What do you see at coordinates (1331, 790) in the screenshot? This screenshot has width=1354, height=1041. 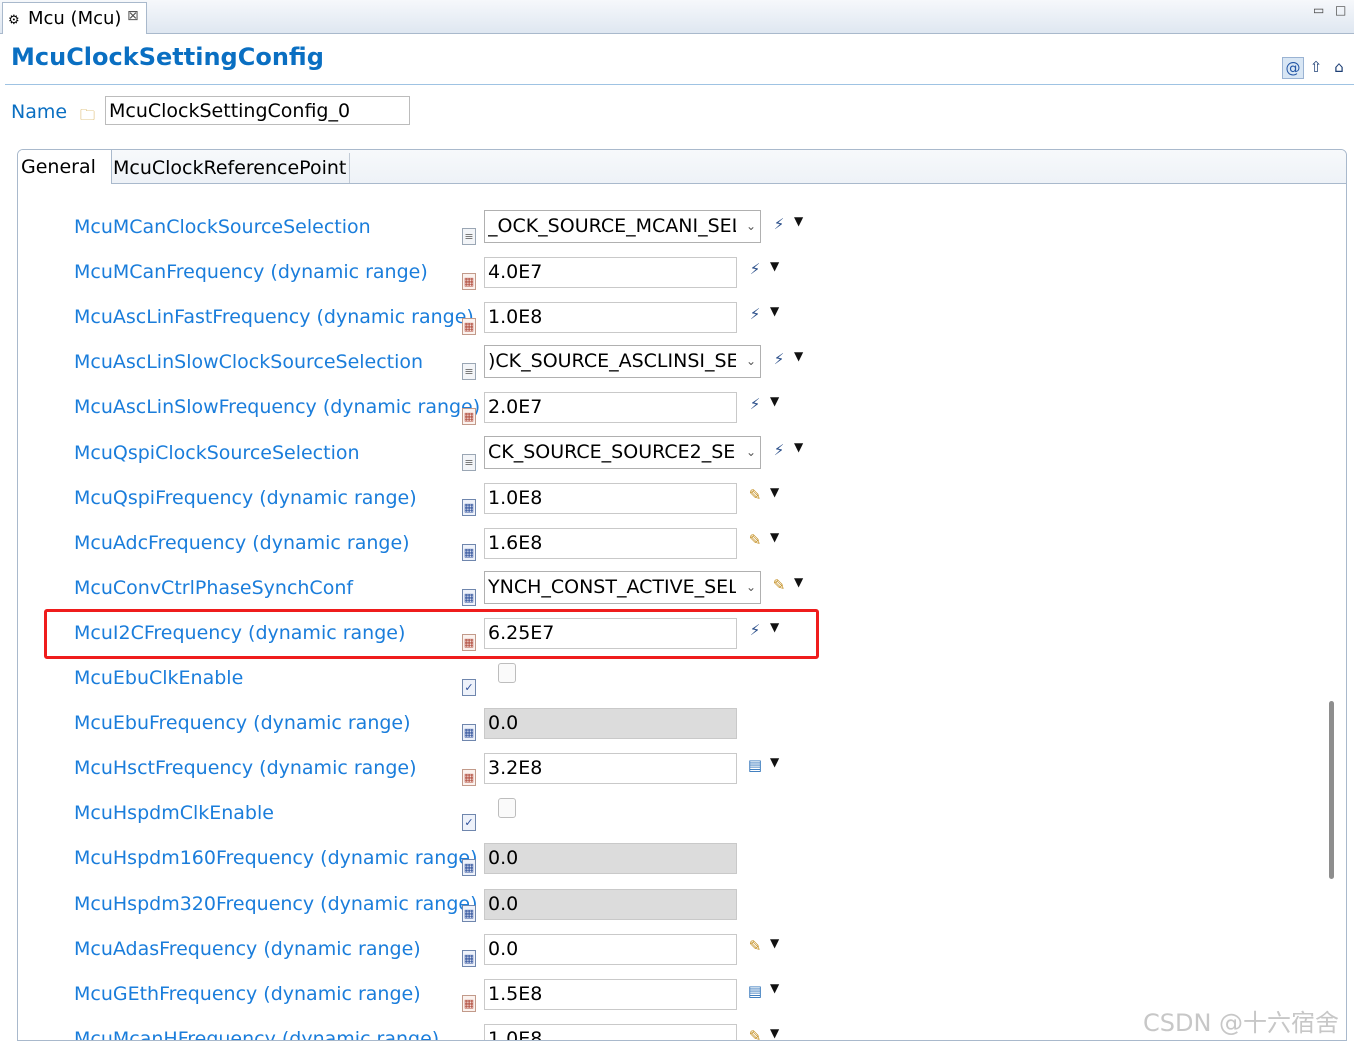 I see `vertical-scrollbar-thumb` at bounding box center [1331, 790].